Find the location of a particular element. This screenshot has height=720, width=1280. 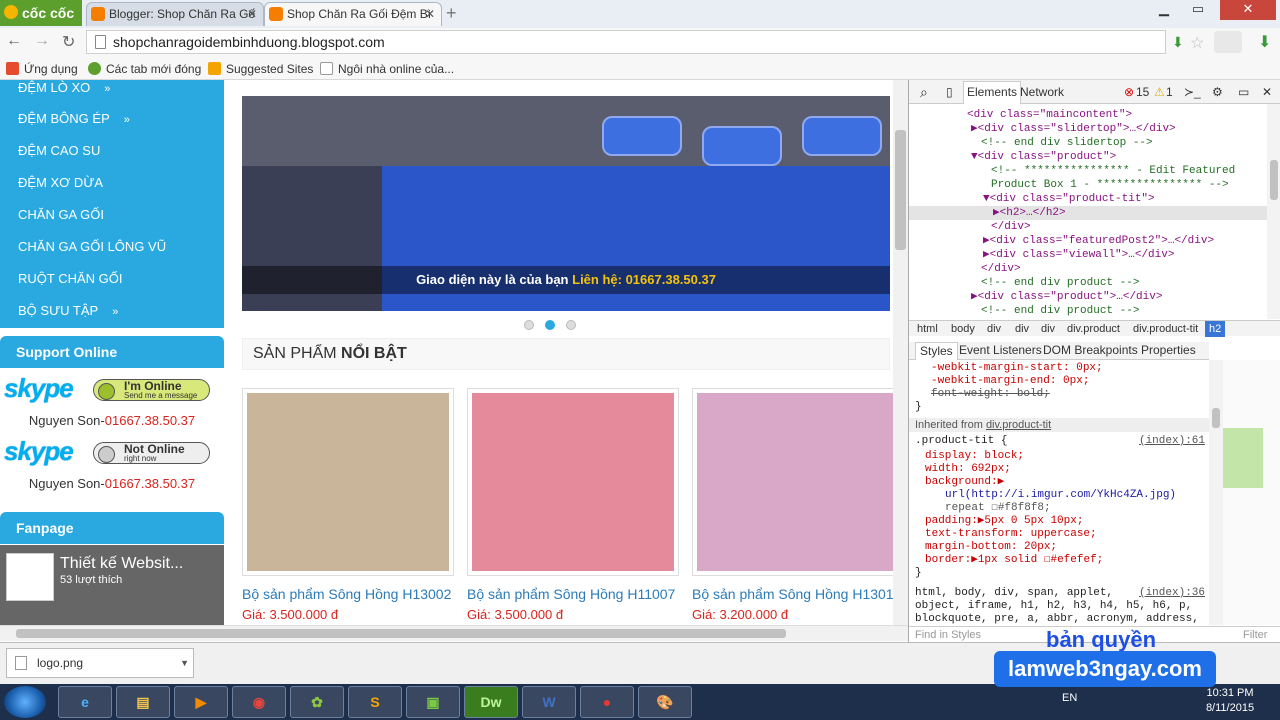

css-line: display: block; is located at coordinates (969, 456).